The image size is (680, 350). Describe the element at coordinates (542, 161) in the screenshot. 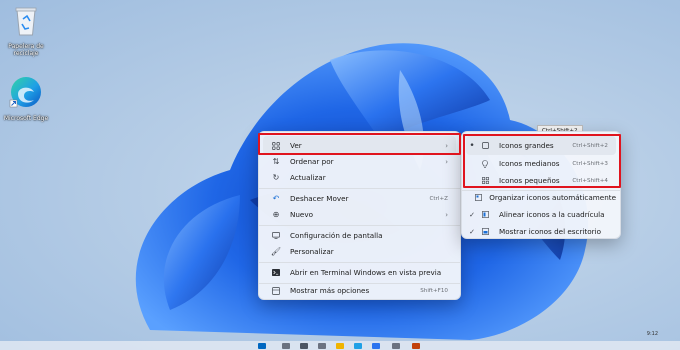

I see `highlight-icon-sizes` at that location.